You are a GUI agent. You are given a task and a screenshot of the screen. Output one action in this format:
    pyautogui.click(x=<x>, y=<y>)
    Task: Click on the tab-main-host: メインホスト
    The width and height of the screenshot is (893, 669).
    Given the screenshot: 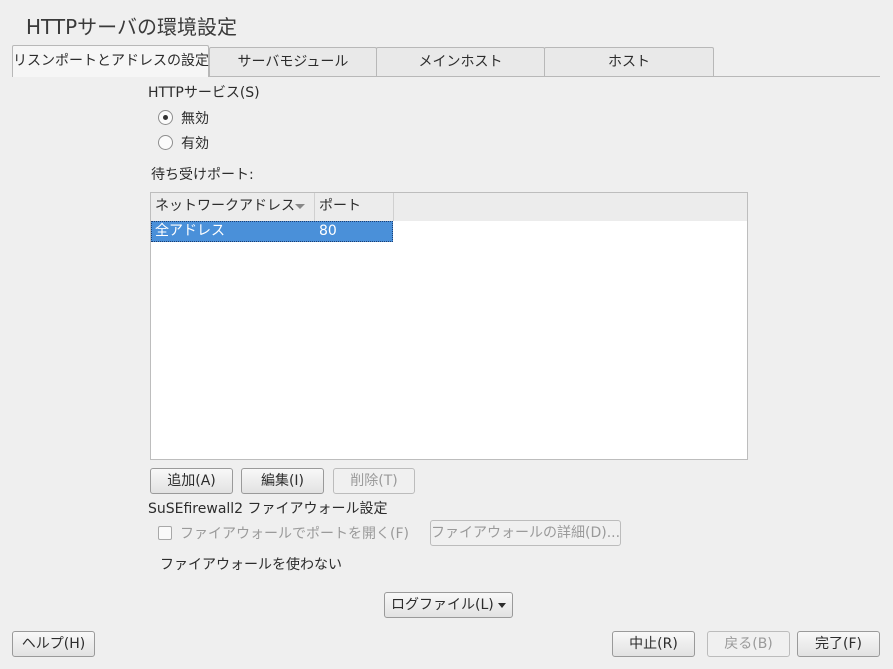 What is the action you would take?
    pyautogui.click(x=460, y=62)
    